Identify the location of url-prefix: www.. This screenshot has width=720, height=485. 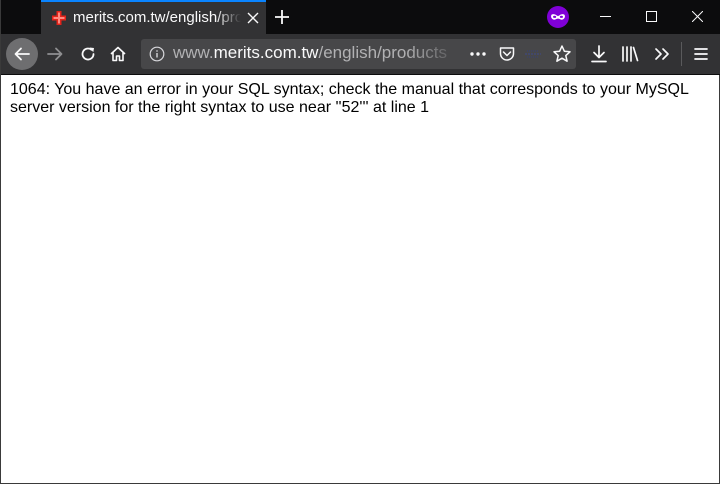
(193, 52).